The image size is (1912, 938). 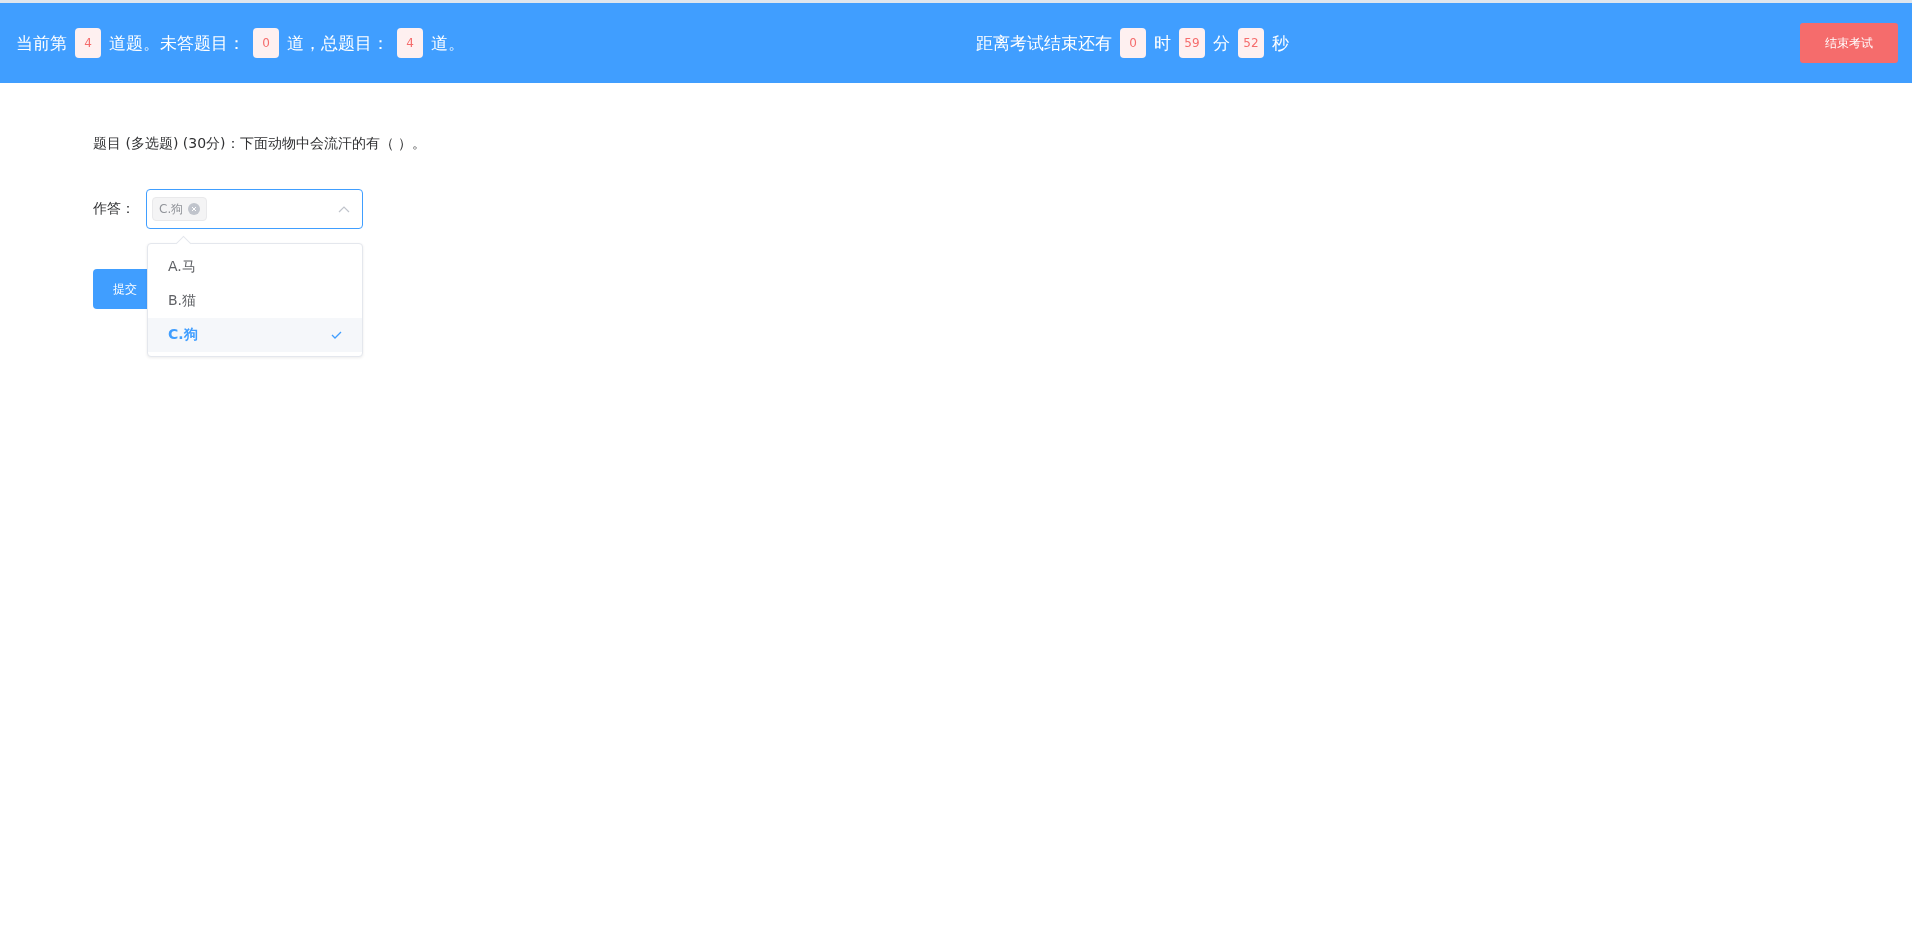 What do you see at coordinates (260, 144) in the screenshot?
I see `question-text: 题目 (多选题) (30分)：下面动物中会流汗的有（ ）。` at bounding box center [260, 144].